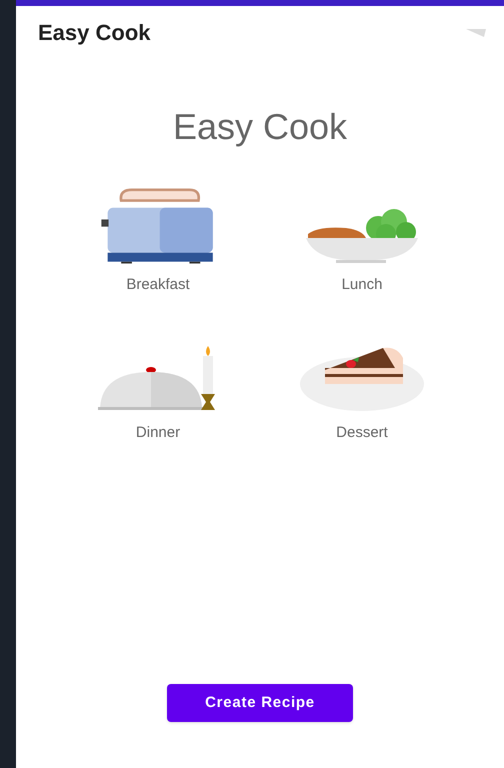 This screenshot has height=768, width=504. Describe the element at coordinates (260, 703) in the screenshot. I see `create-recipe-button: Create Recipe` at that location.